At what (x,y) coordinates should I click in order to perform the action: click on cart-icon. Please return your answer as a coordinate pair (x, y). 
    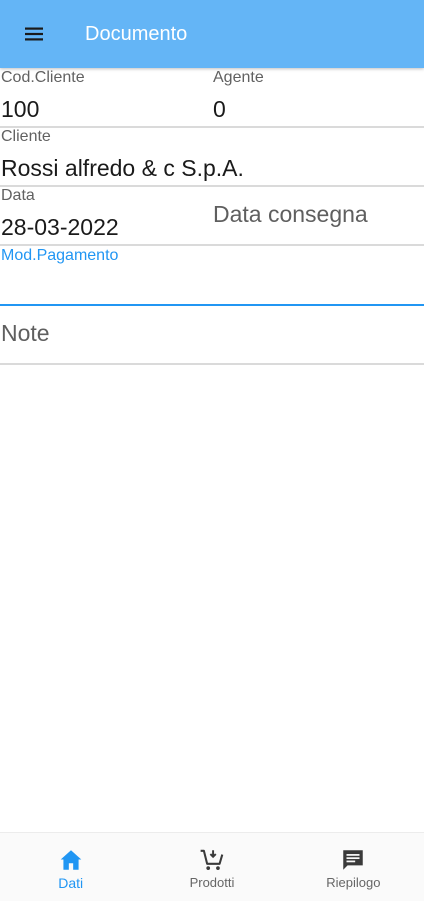
    Looking at the image, I should click on (212, 859).